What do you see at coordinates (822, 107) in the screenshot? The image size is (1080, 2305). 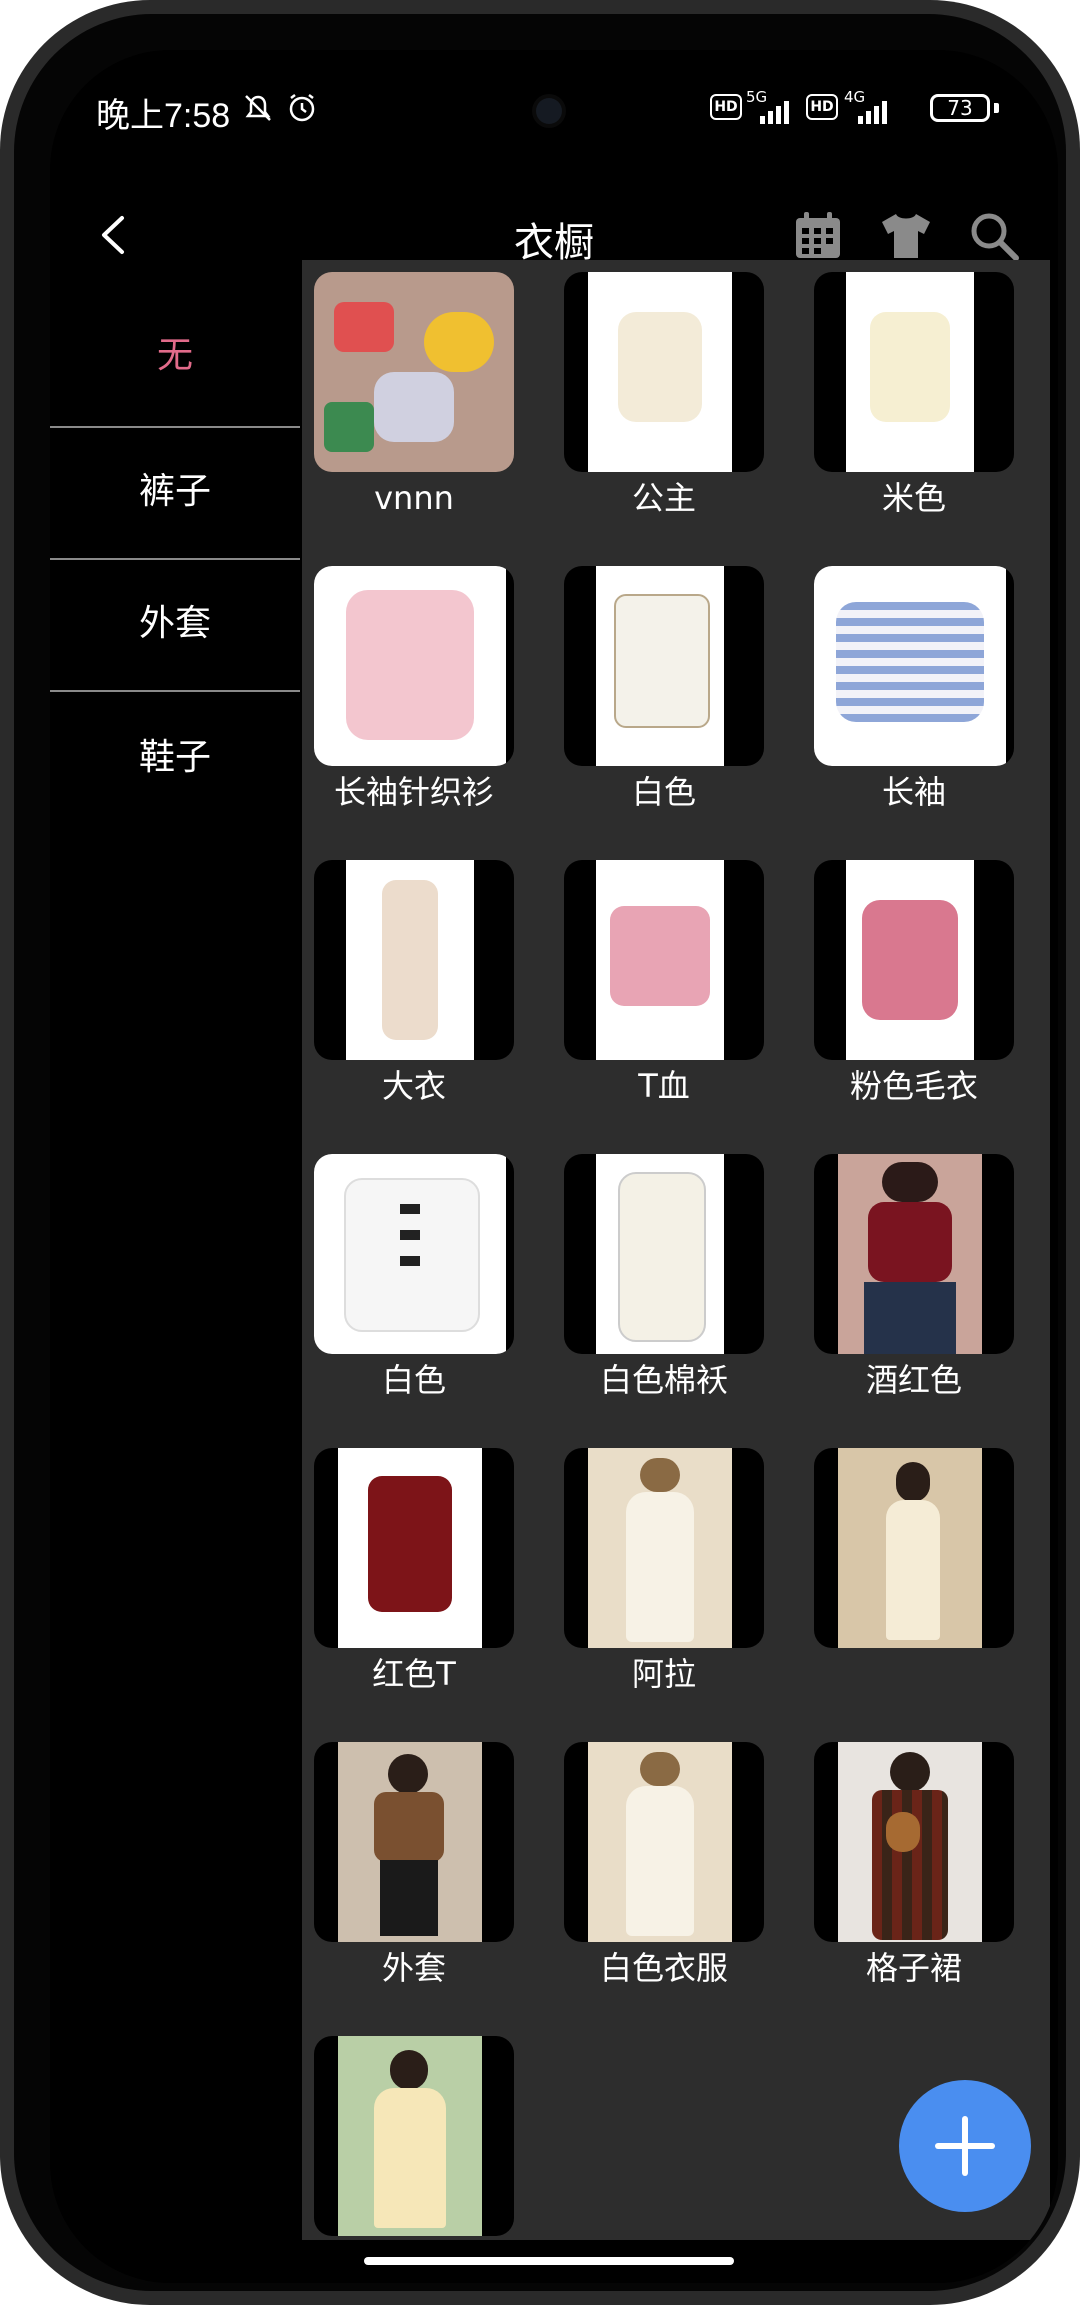 I see `hd-badge-2: HD` at bounding box center [822, 107].